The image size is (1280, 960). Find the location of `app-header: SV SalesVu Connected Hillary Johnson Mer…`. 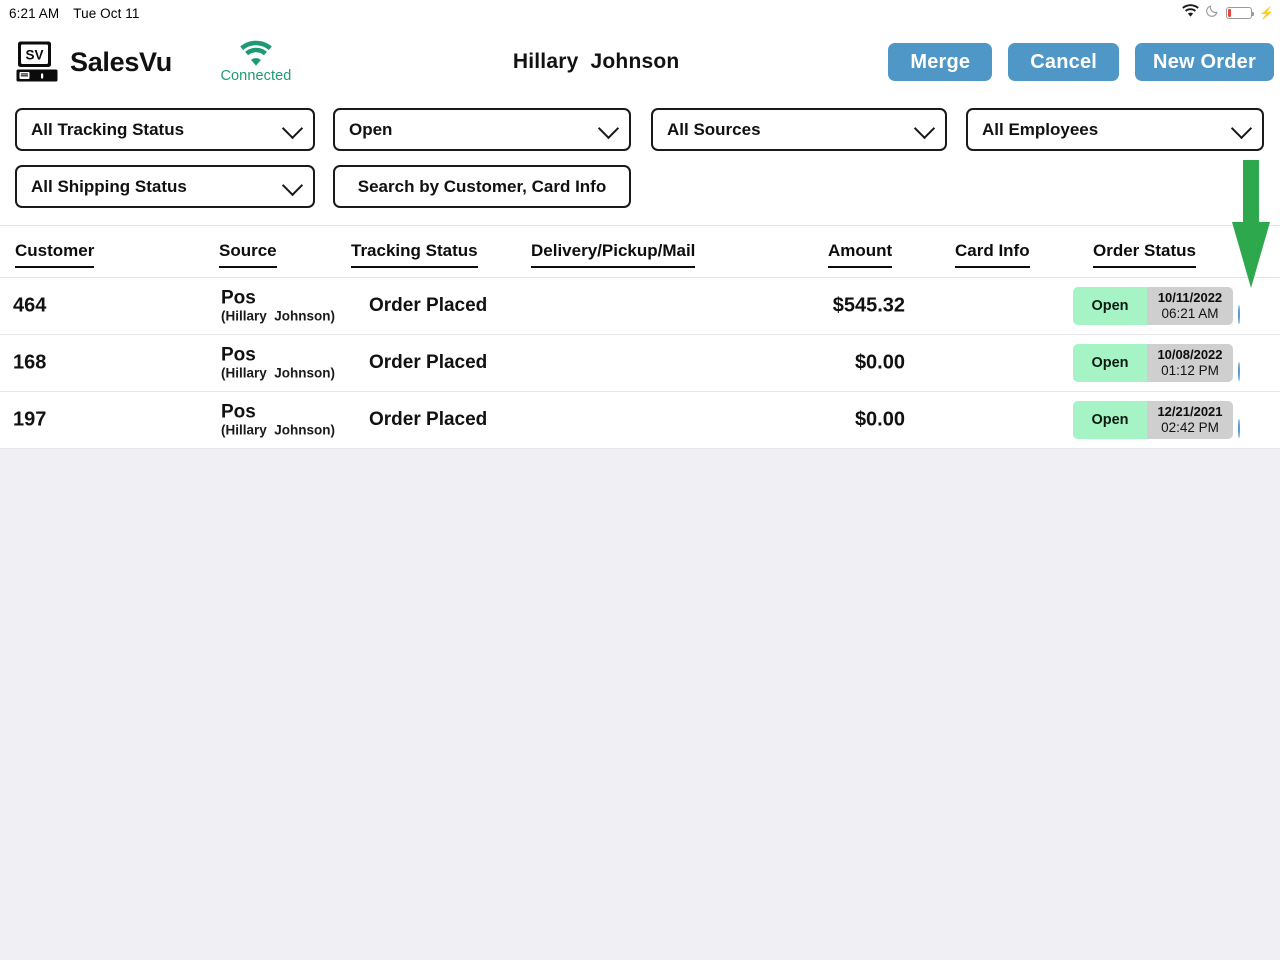

app-header: SV SalesVu Connected Hillary Johnson Mer… is located at coordinates (640, 62).